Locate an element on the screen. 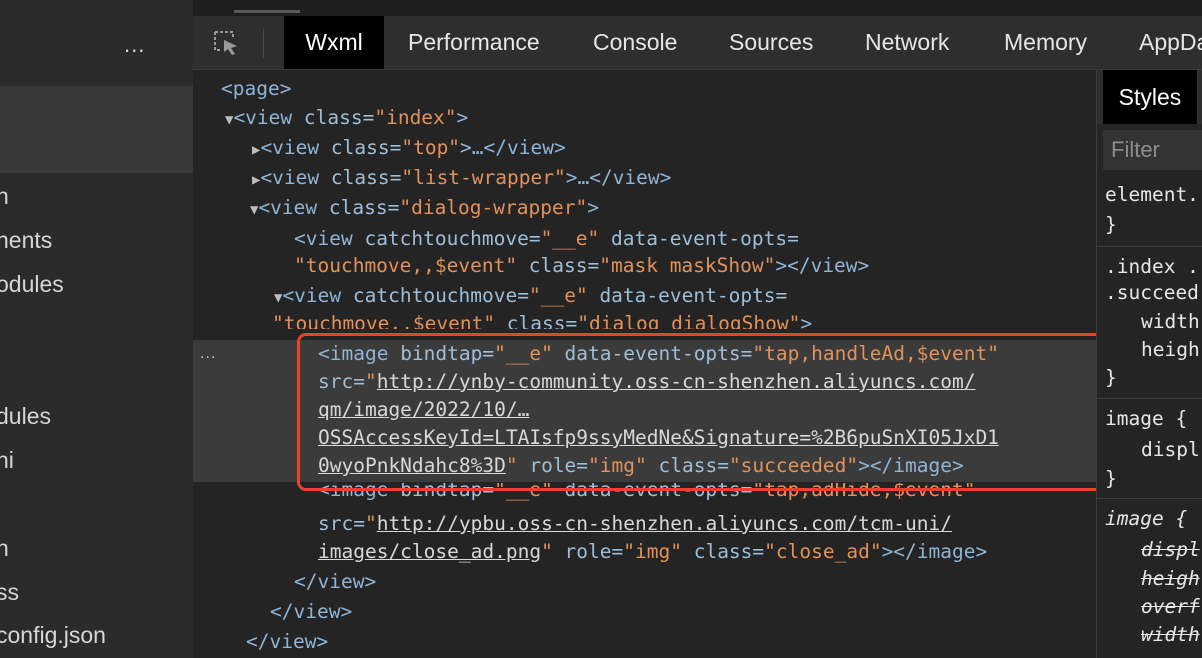  tab-sources: Sources is located at coordinates (771, 42).